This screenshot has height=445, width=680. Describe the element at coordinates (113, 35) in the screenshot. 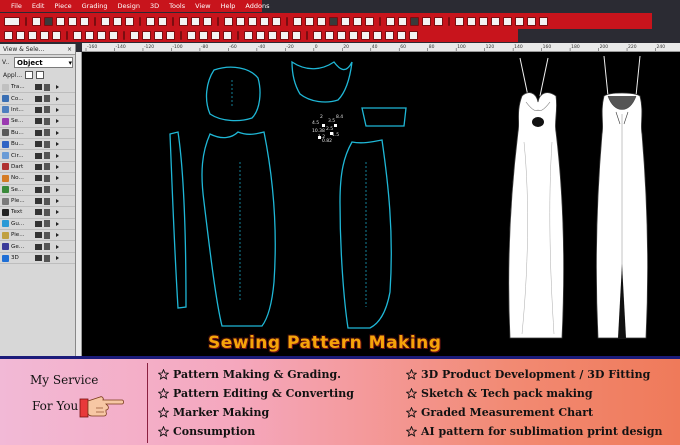

I see `split-tool-icon` at that location.